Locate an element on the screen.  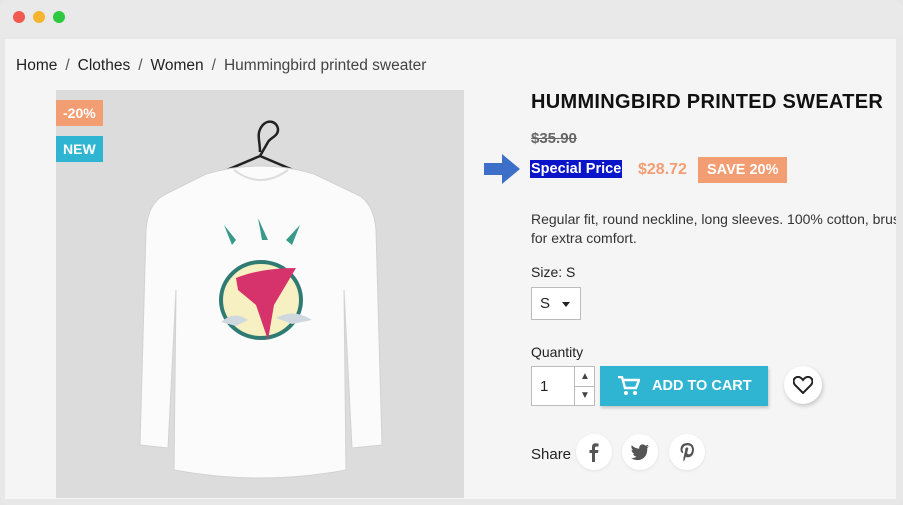
maximize-window-button is located at coordinates (59, 17).